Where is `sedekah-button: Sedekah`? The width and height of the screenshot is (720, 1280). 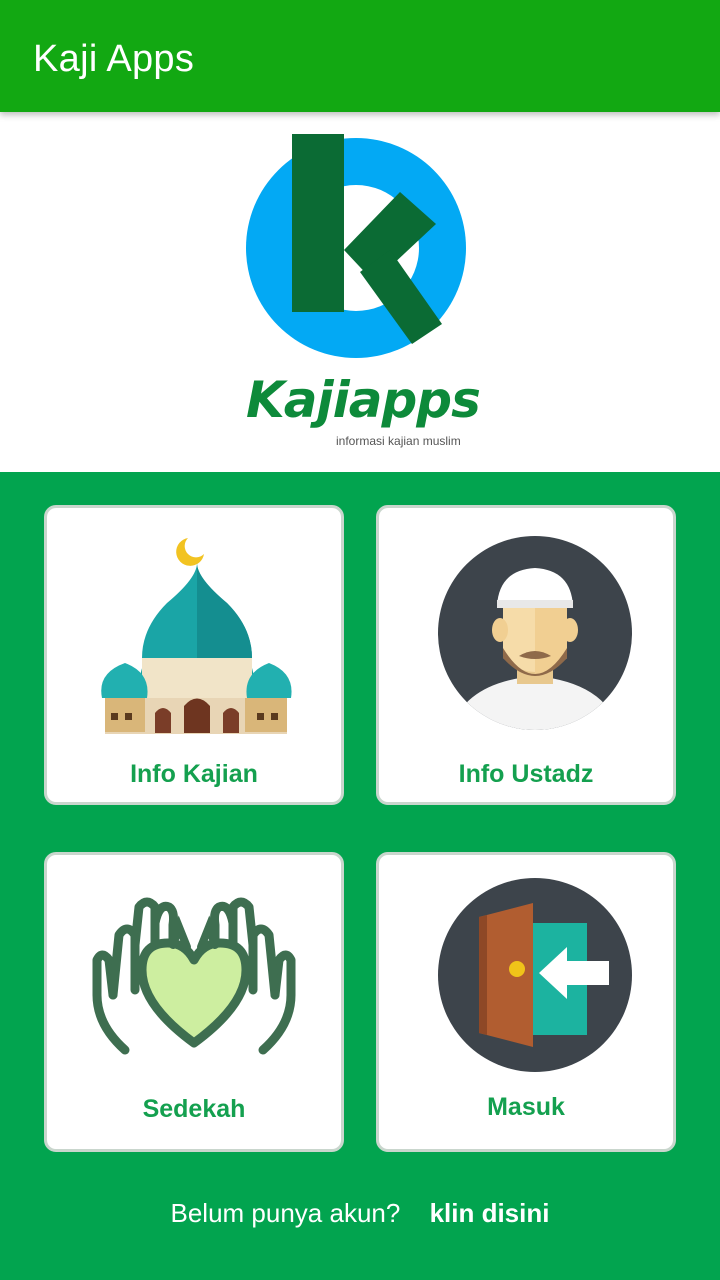
sedekah-button: Sedekah is located at coordinates (194, 1002).